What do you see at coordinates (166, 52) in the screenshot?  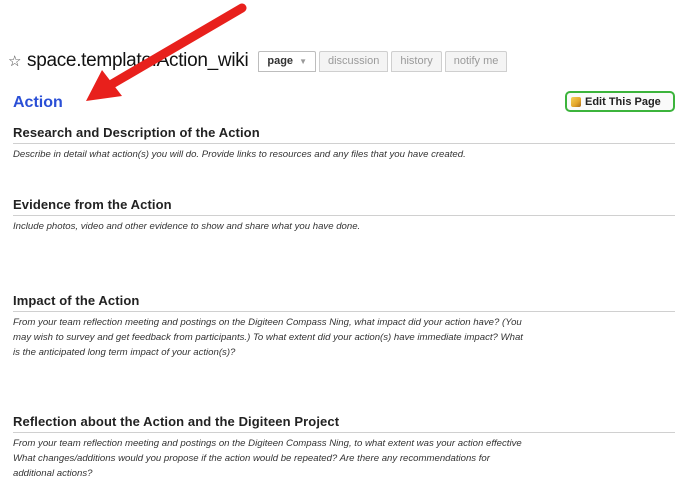 I see `annotation-arrow-icon` at bounding box center [166, 52].